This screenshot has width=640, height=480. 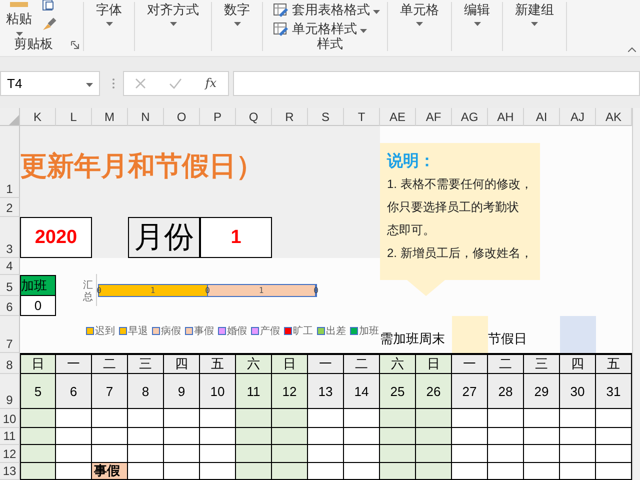 What do you see at coordinates (10, 436) in the screenshot?
I see `row-header: 11` at bounding box center [10, 436].